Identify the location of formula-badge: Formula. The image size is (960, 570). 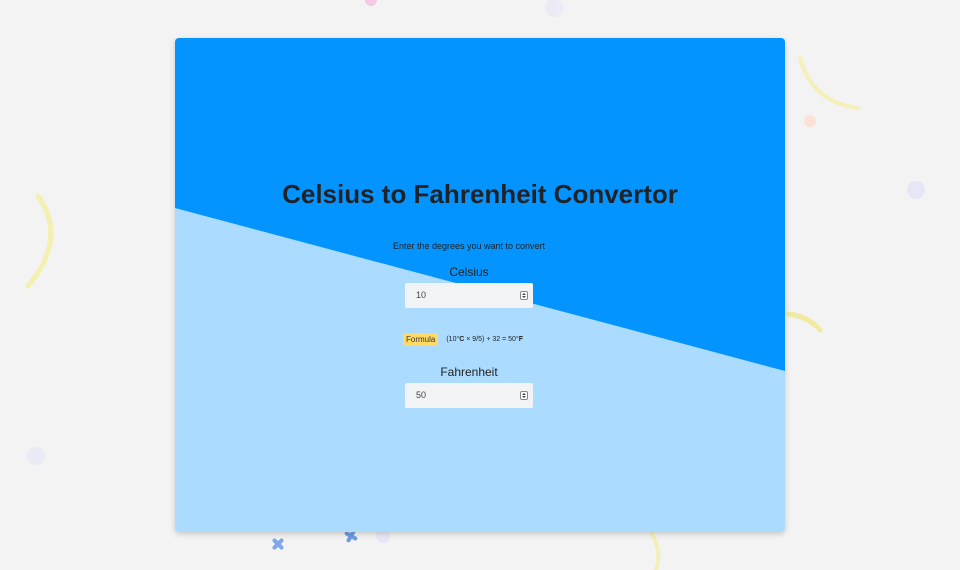
(421, 339).